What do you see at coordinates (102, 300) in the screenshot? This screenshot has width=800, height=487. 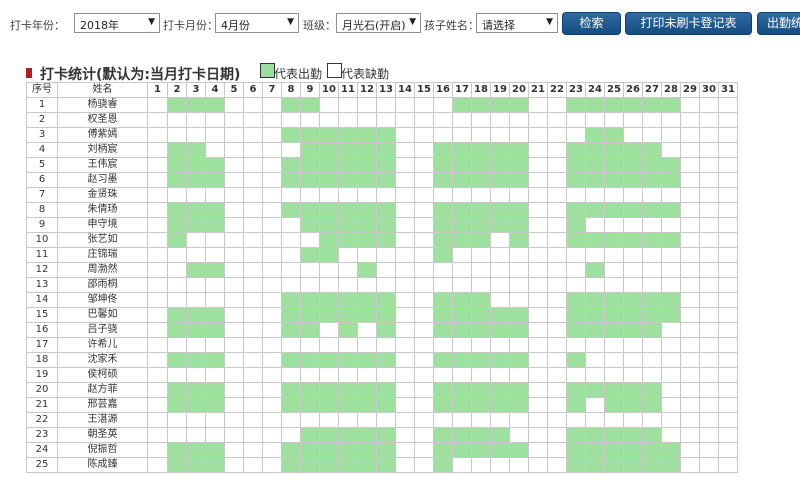 I see `row-name: 邹坤佟` at bounding box center [102, 300].